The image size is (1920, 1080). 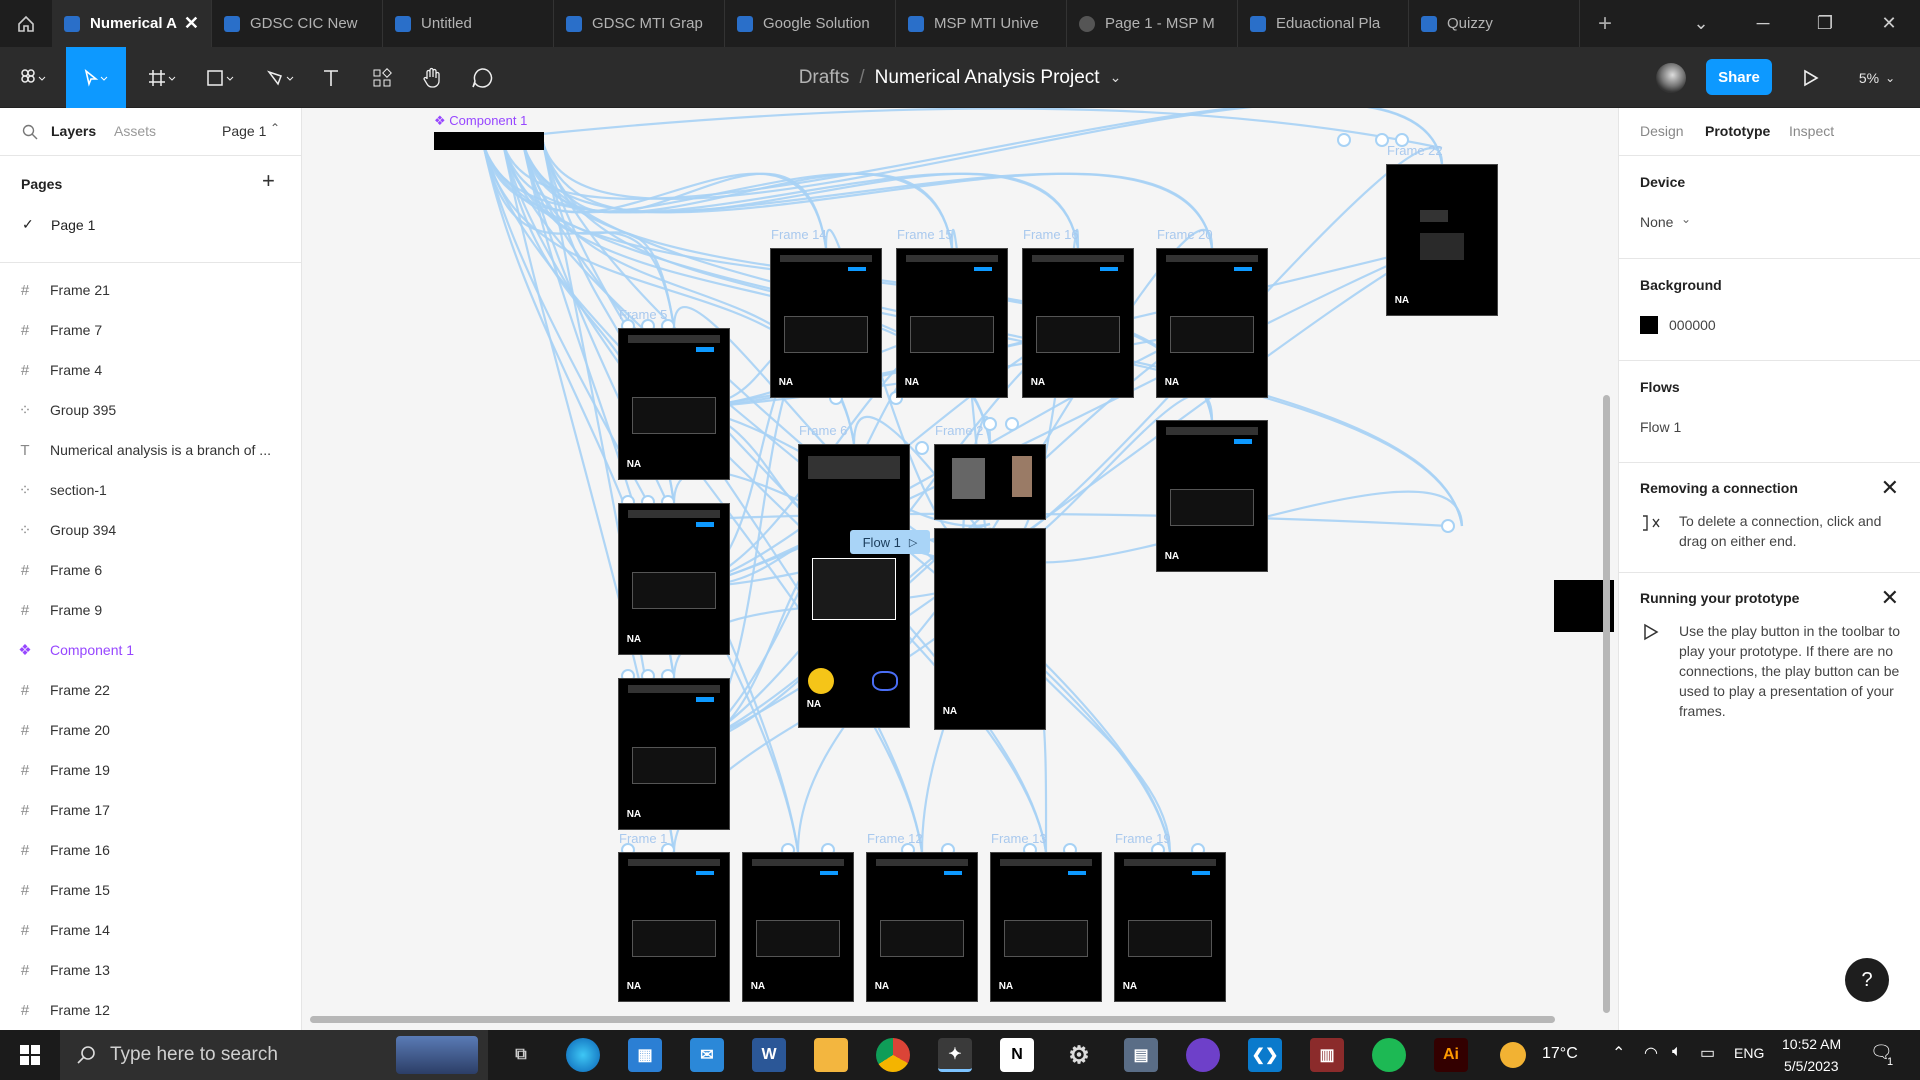 What do you see at coordinates (331, 77) in the screenshot?
I see `text-tool-icon` at bounding box center [331, 77].